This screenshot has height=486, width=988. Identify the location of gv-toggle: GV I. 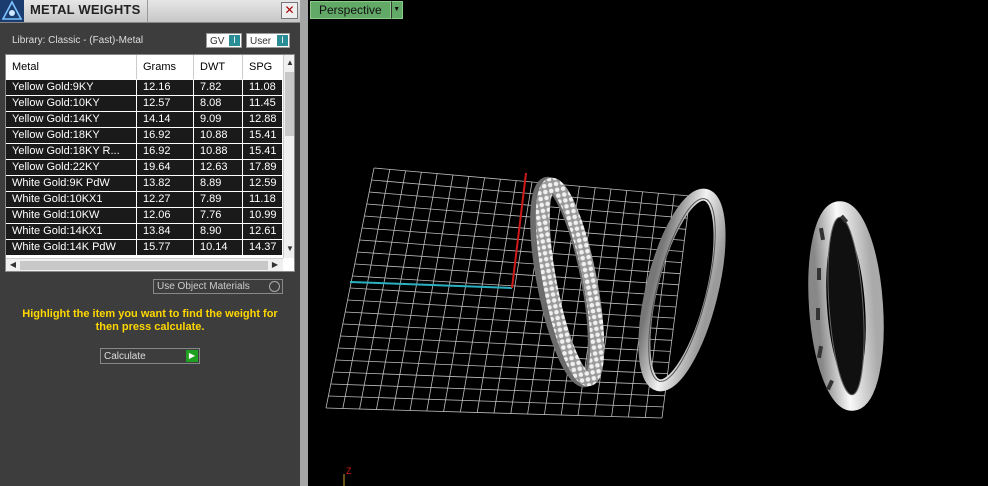
(224, 40).